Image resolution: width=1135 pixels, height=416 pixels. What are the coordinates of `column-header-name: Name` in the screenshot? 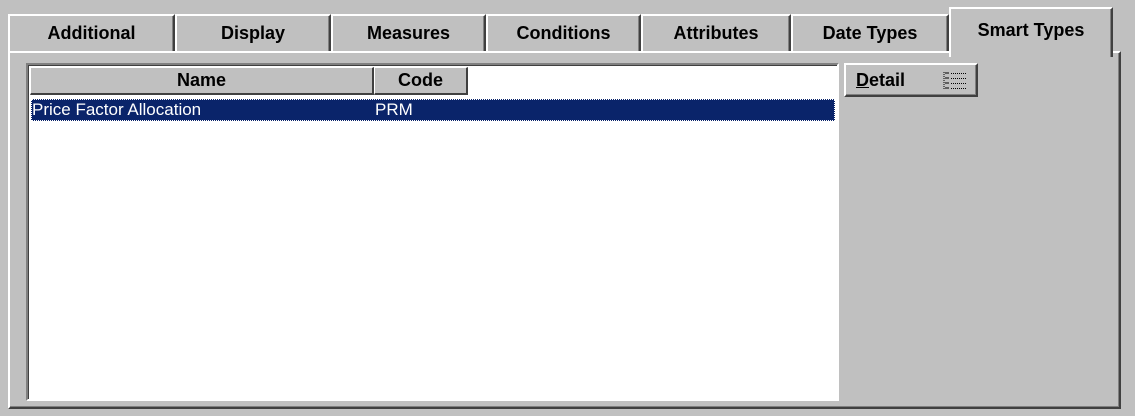 It's located at (202, 81).